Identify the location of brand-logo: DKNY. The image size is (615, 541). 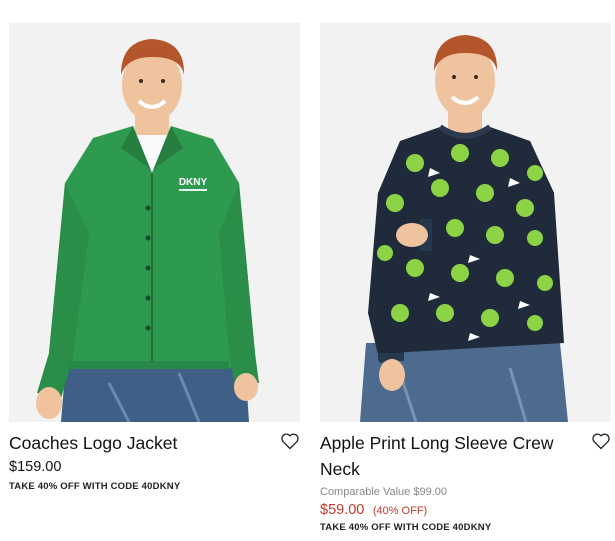
(193, 182).